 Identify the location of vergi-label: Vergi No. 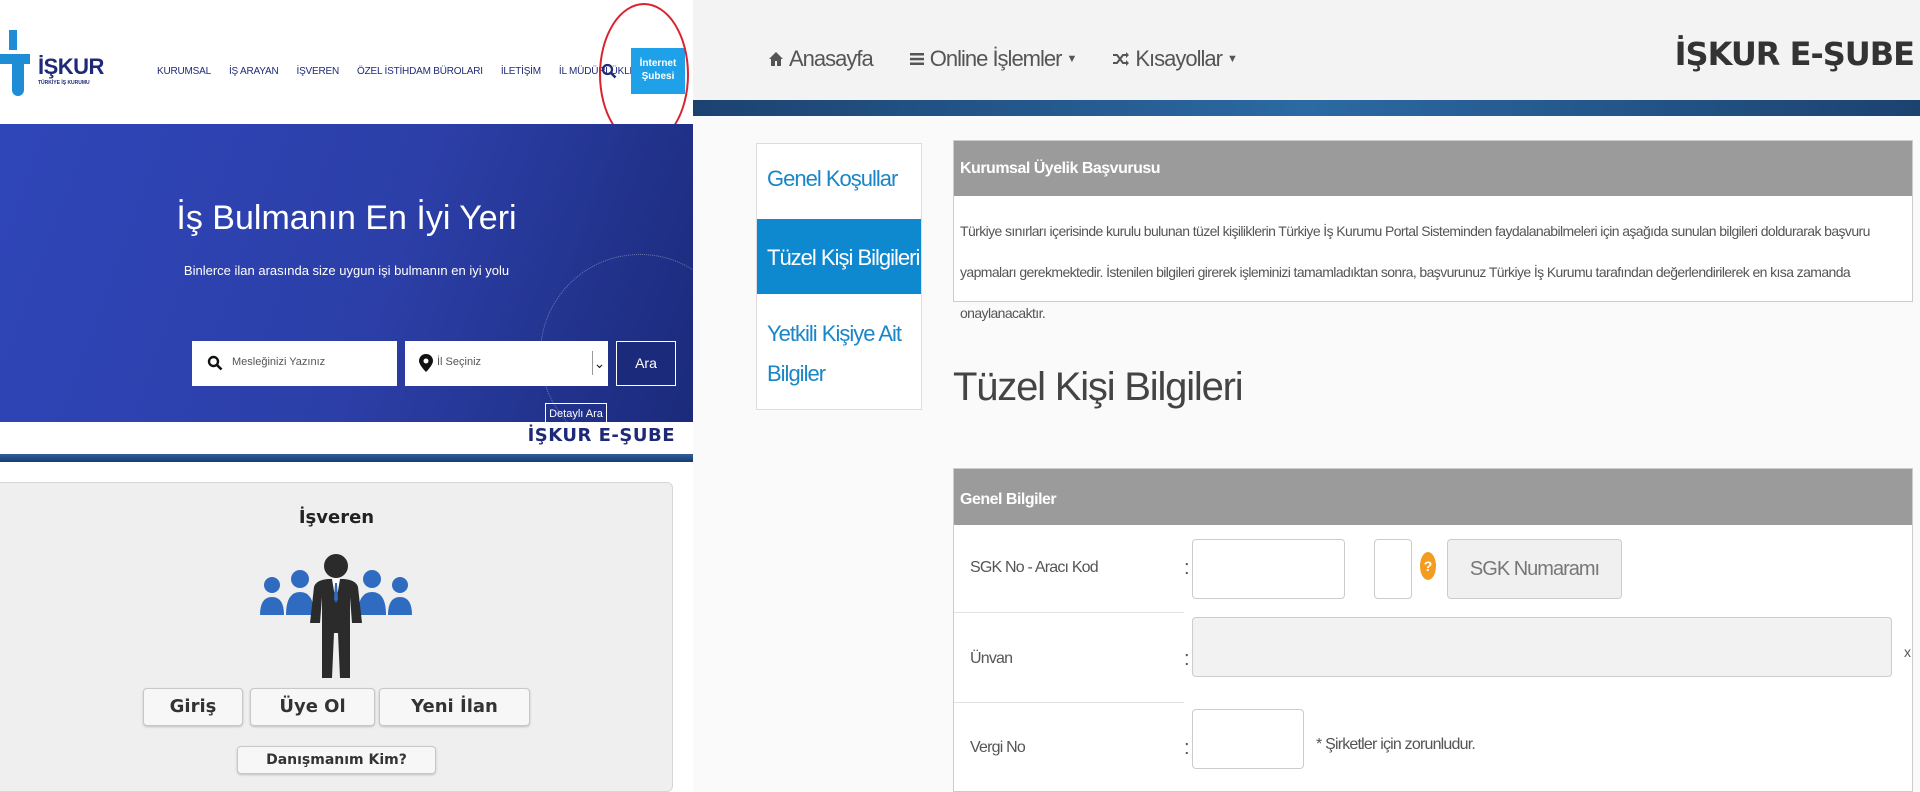
(998, 747).